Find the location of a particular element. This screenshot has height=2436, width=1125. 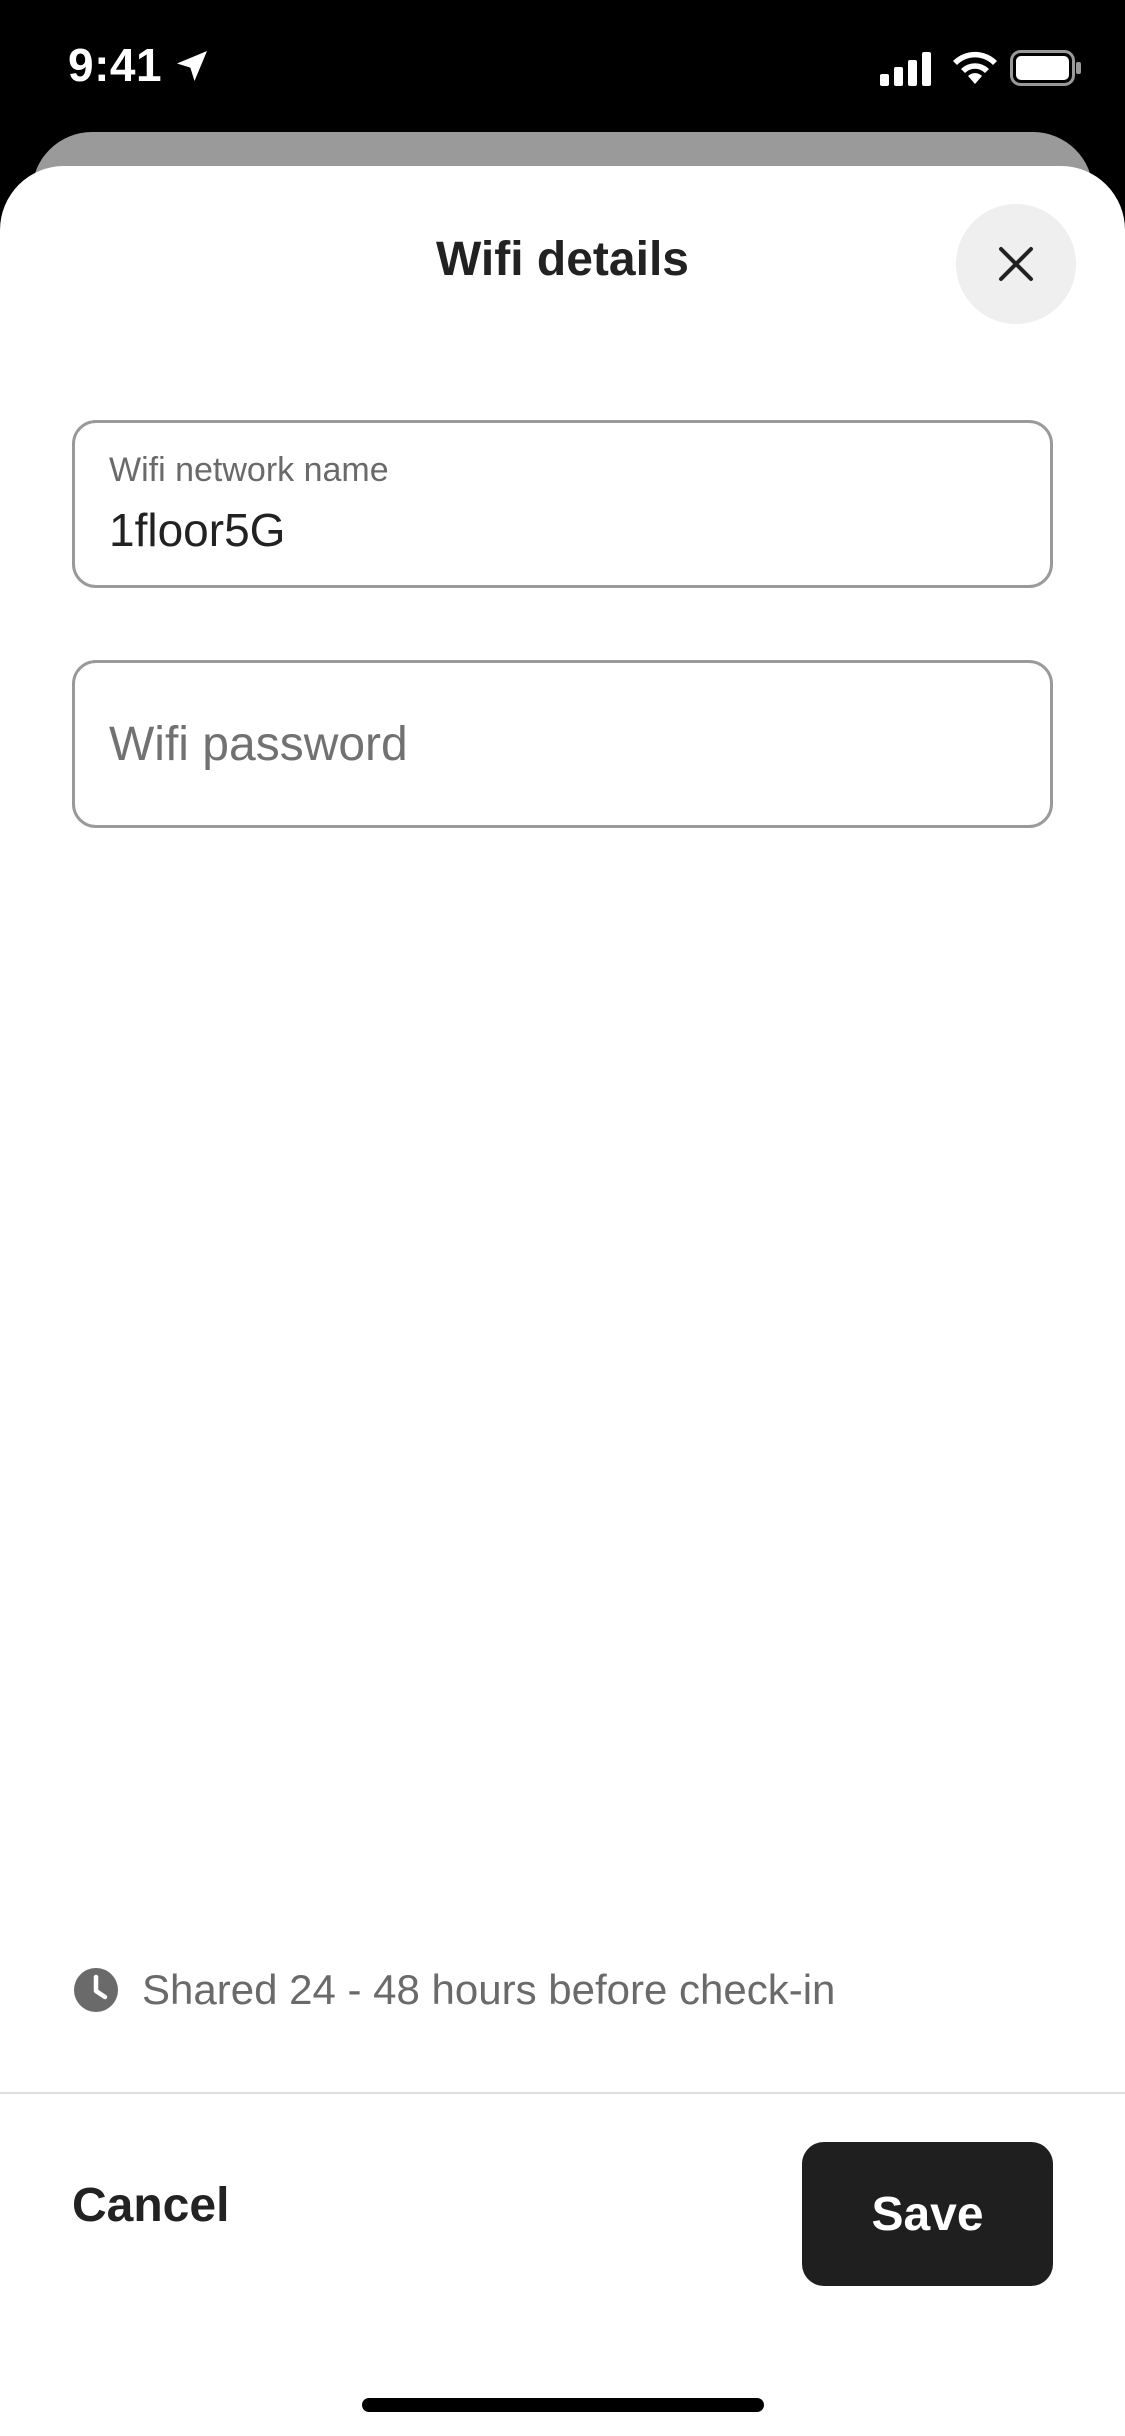

close-icon is located at coordinates (1016, 264).